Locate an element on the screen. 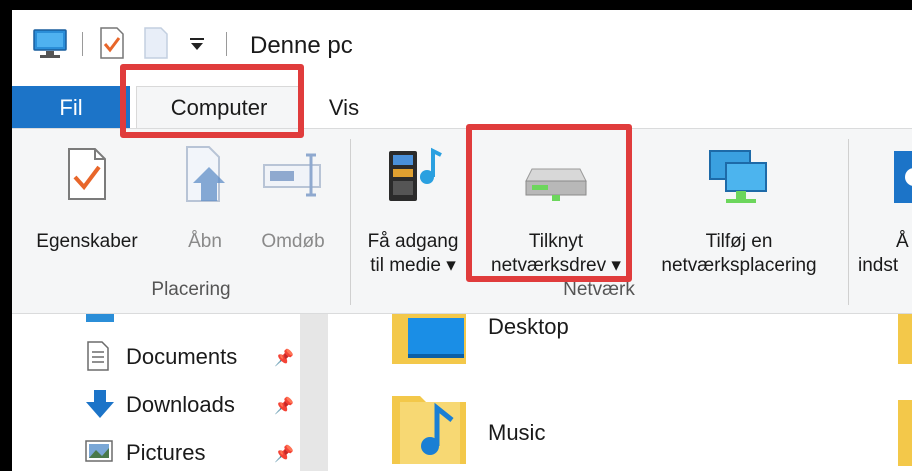 The height and width of the screenshot is (471, 912). rename-icon is located at coordinates (292, 175).